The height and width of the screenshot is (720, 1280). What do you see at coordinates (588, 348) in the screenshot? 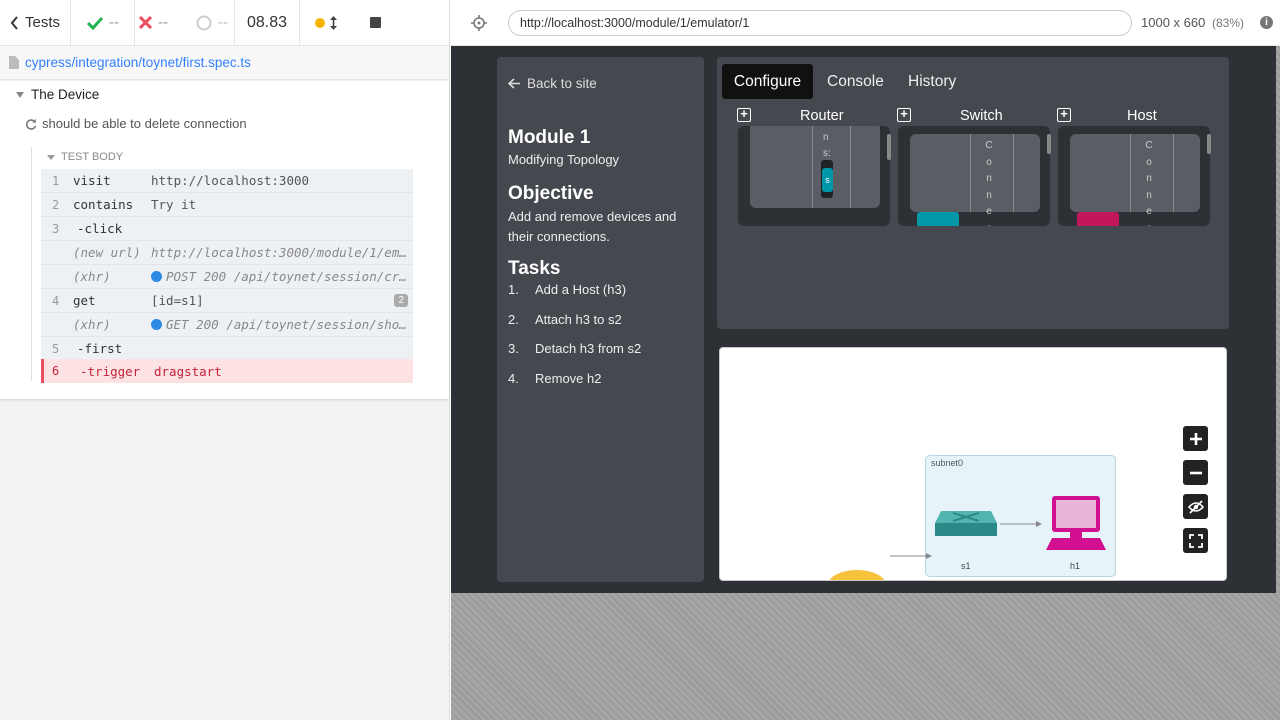
I see `task-text: Detach h3 from s2` at bounding box center [588, 348].